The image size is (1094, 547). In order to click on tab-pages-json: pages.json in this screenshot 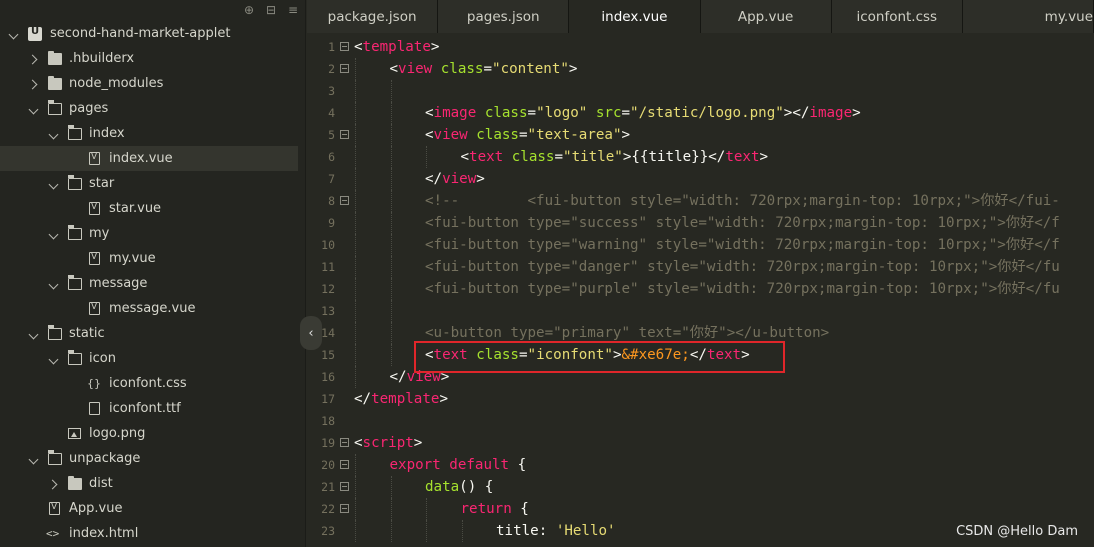, I will do `click(504, 16)`.